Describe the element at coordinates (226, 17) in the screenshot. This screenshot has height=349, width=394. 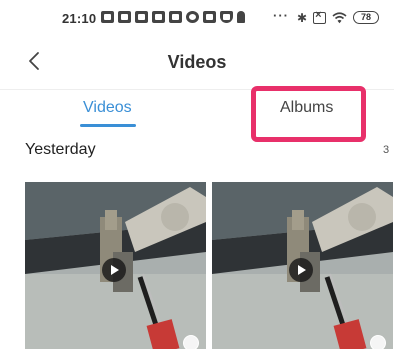
I see `shield-icon` at that location.